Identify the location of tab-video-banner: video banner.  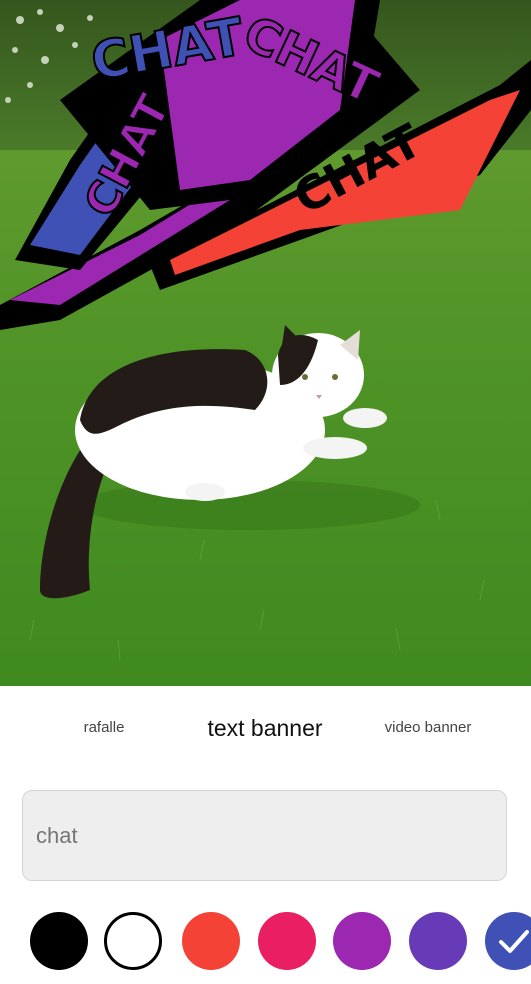
(428, 727).